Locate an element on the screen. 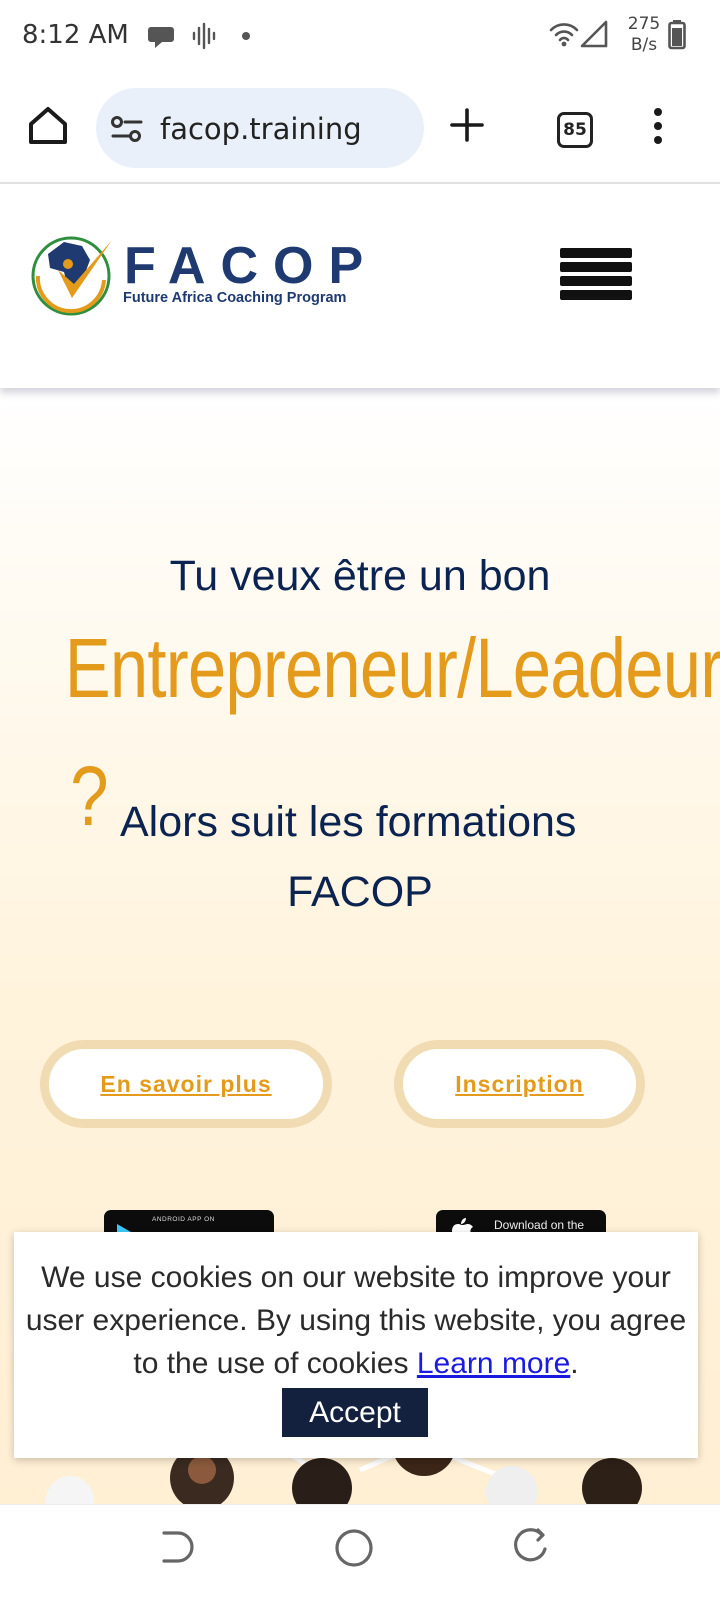 The image size is (720, 1600). status-time: 8:12 AM is located at coordinates (75, 35).